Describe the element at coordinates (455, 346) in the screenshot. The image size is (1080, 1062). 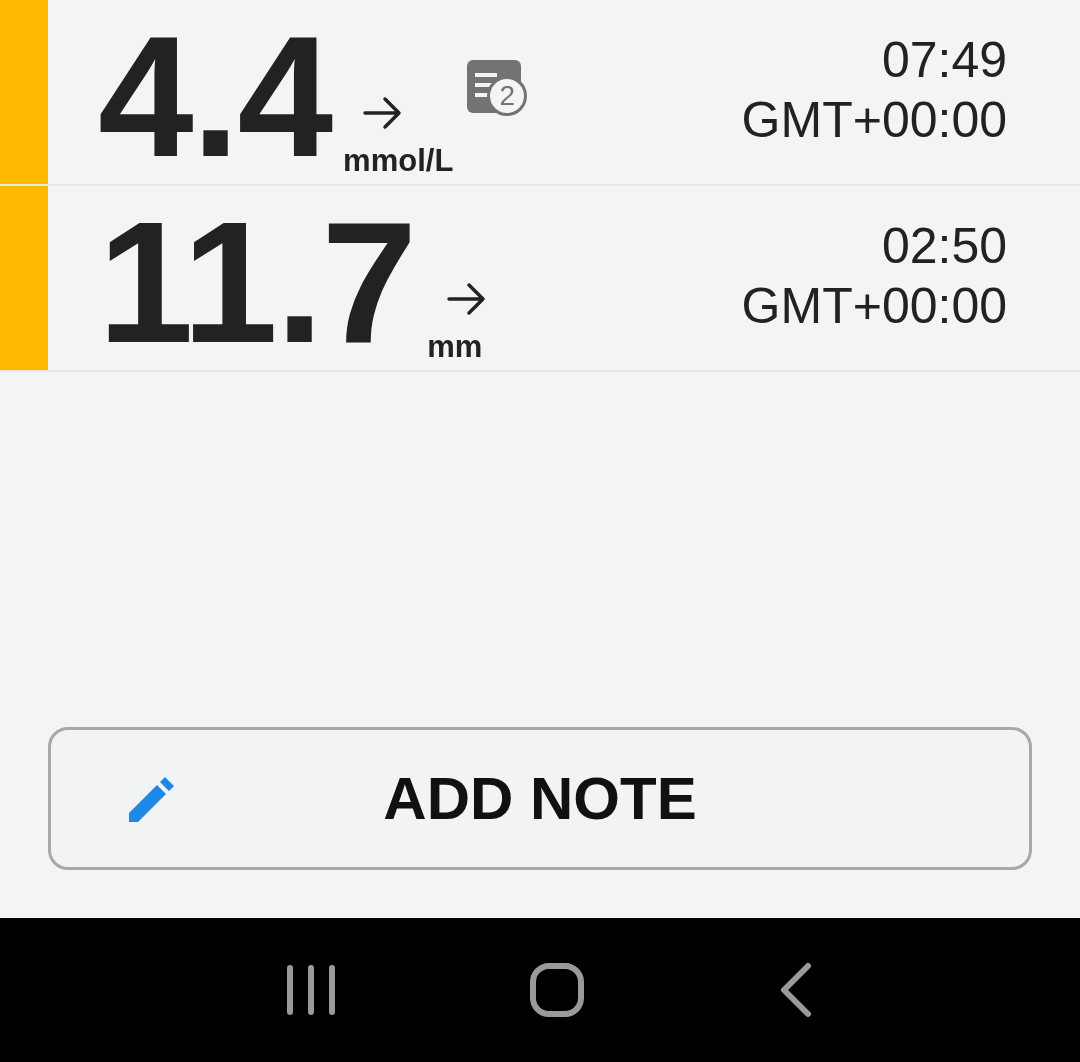
I see `unit-label: mm` at that location.